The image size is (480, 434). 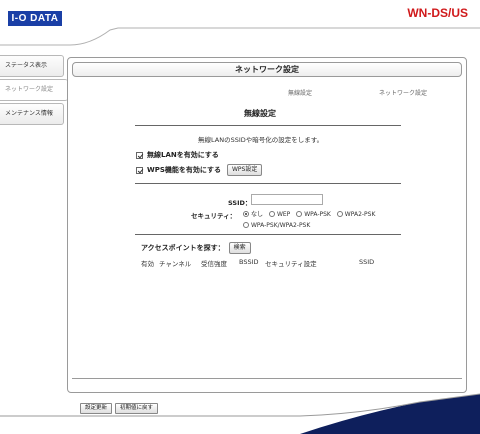 I want to click on sidebar-item-network: ネットワーク設定, so click(x=34, y=90).